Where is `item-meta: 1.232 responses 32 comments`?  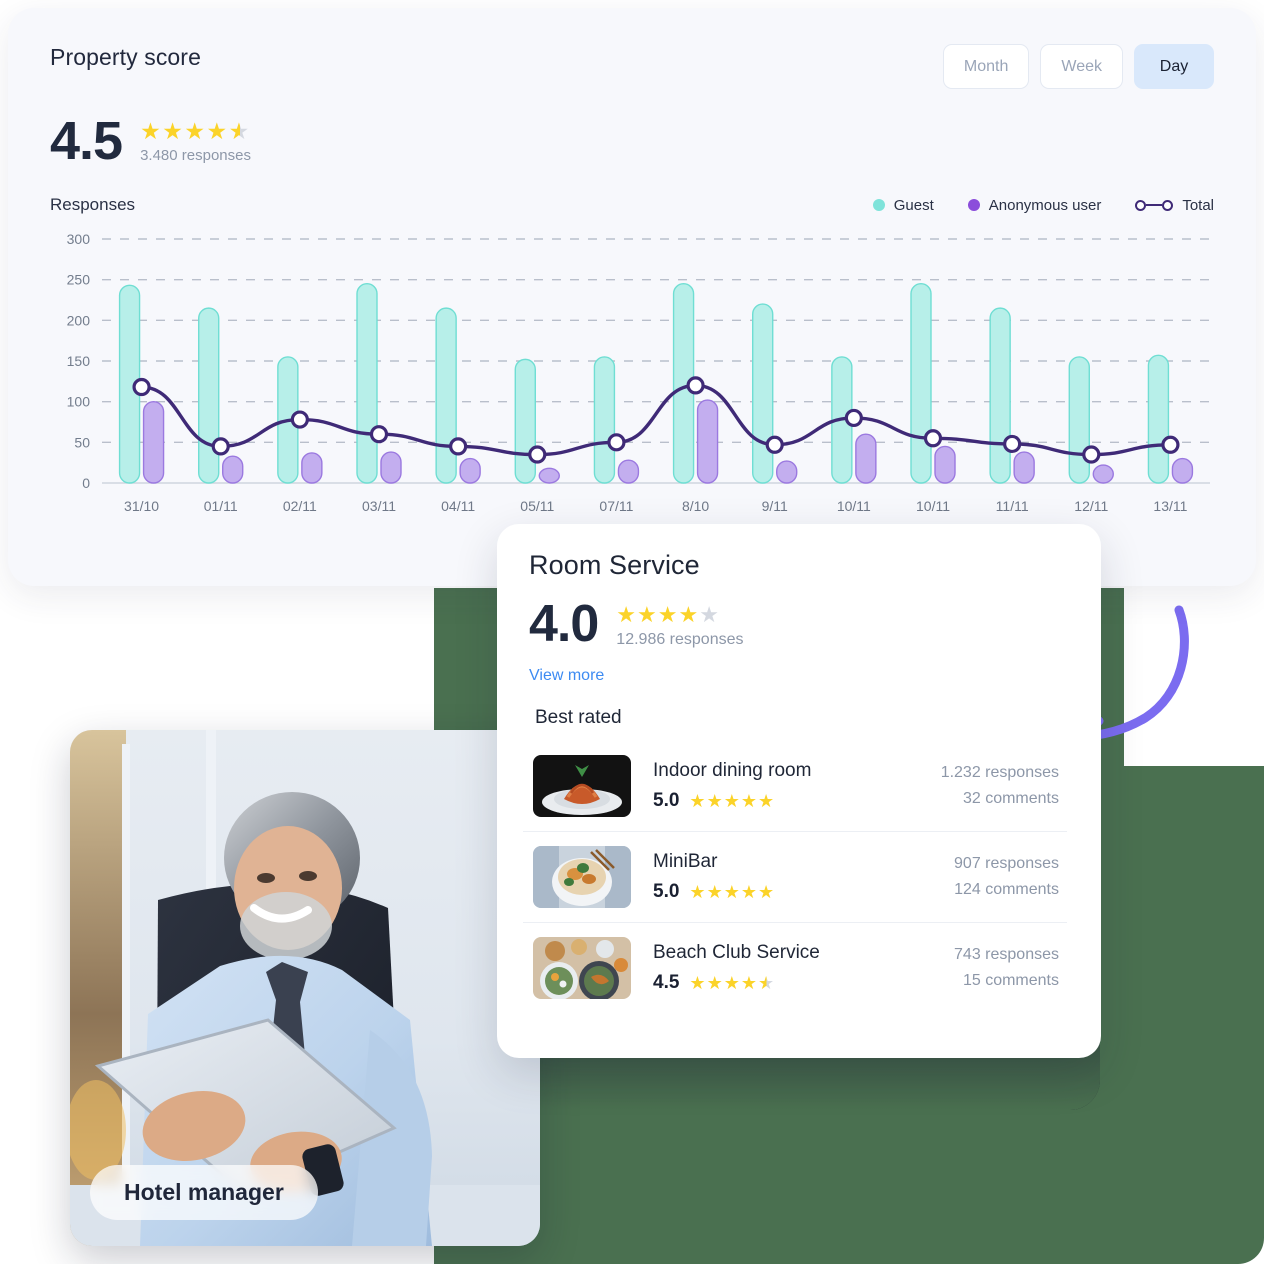 item-meta: 1.232 responses 32 comments is located at coordinates (1000, 786).